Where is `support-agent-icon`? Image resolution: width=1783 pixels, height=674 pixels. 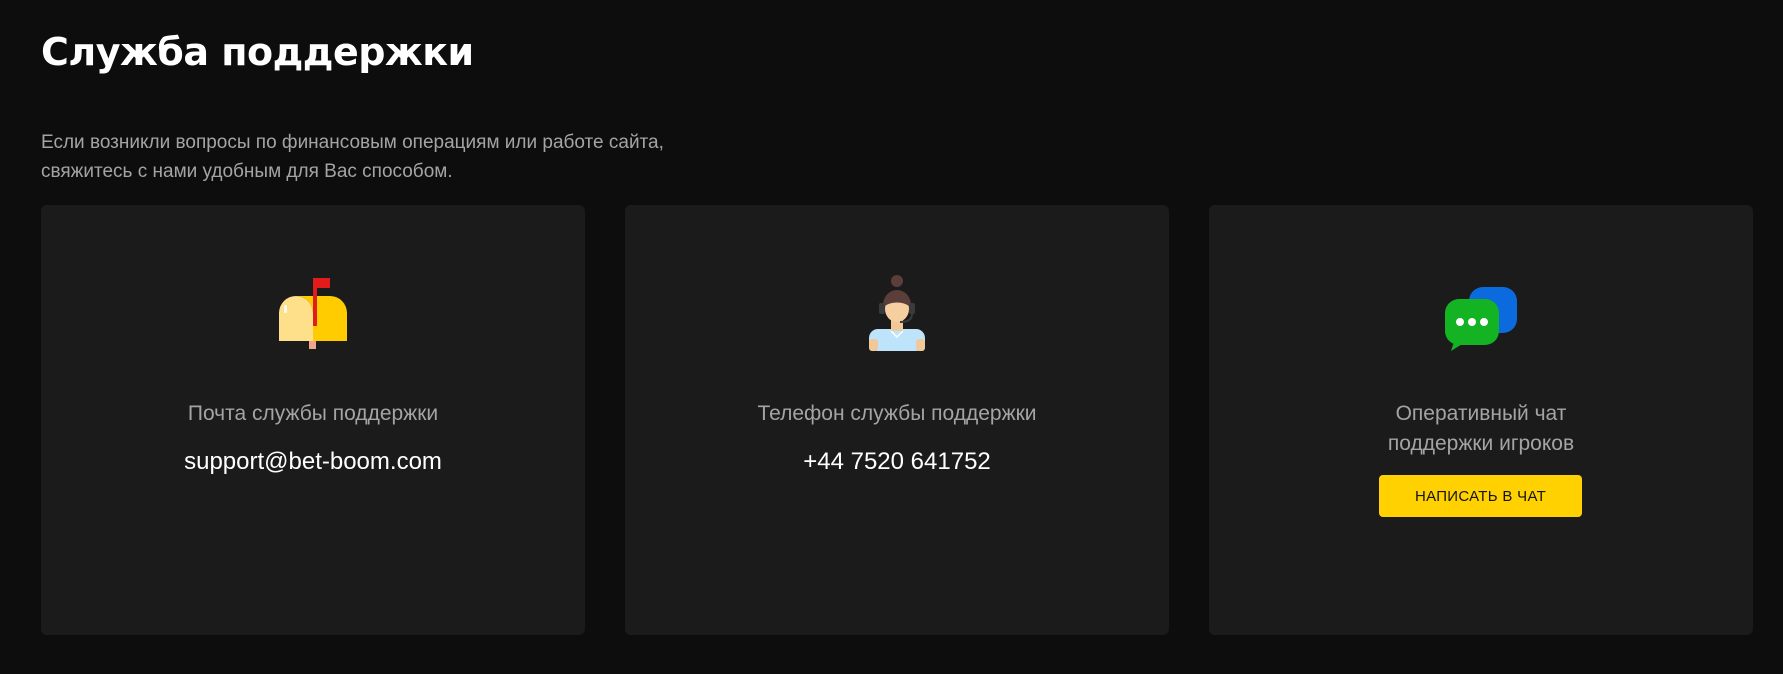 support-agent-icon is located at coordinates (897, 313).